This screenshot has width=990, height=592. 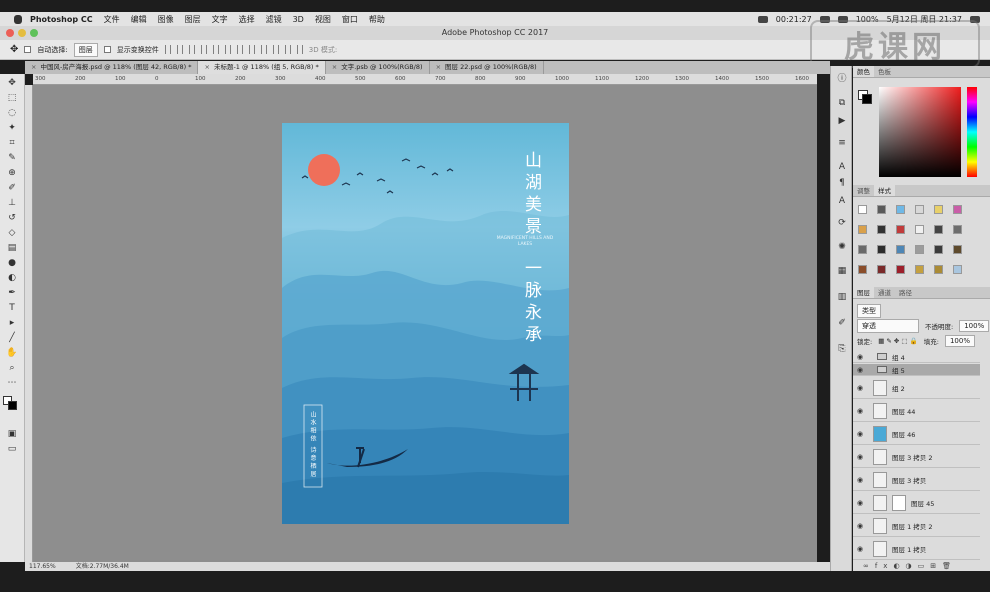 I want to click on history-icon: ⧉, so click(x=842, y=103).